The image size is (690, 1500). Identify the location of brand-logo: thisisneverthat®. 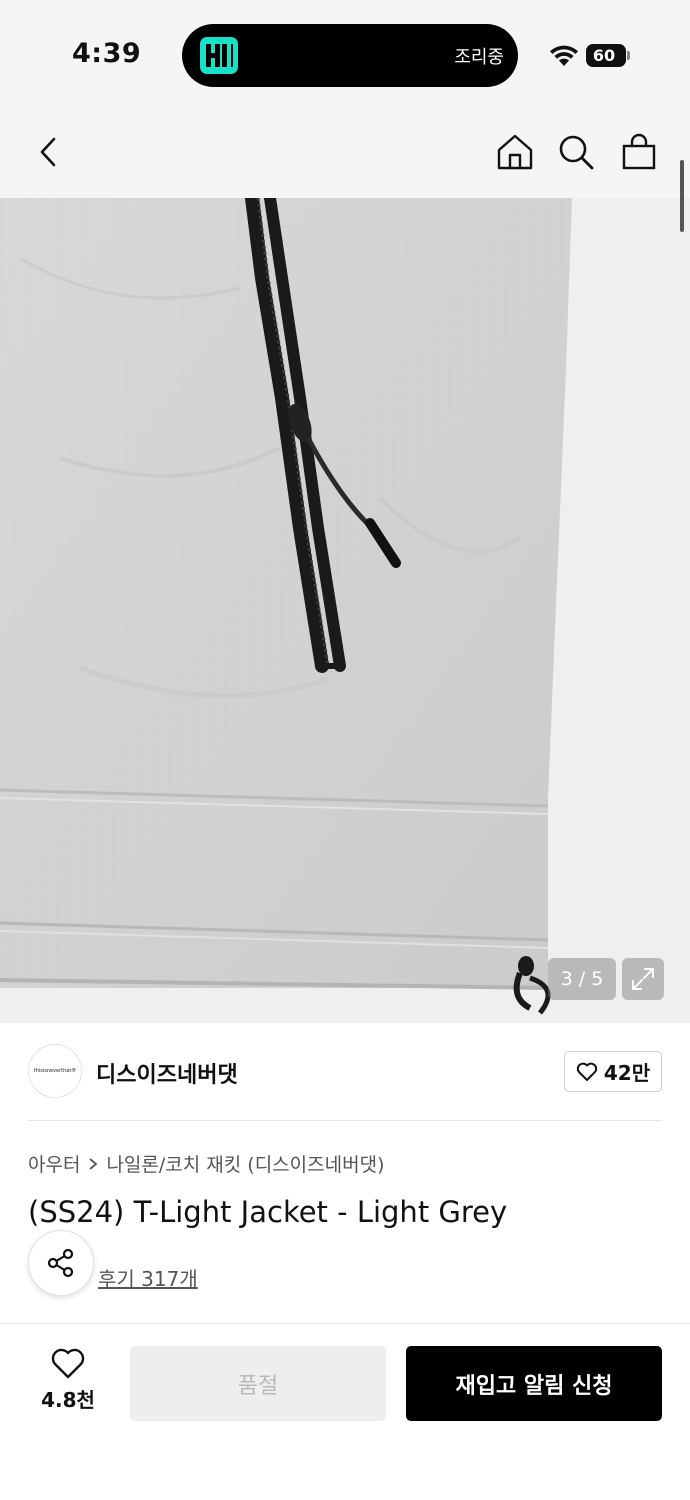
(55, 1071).